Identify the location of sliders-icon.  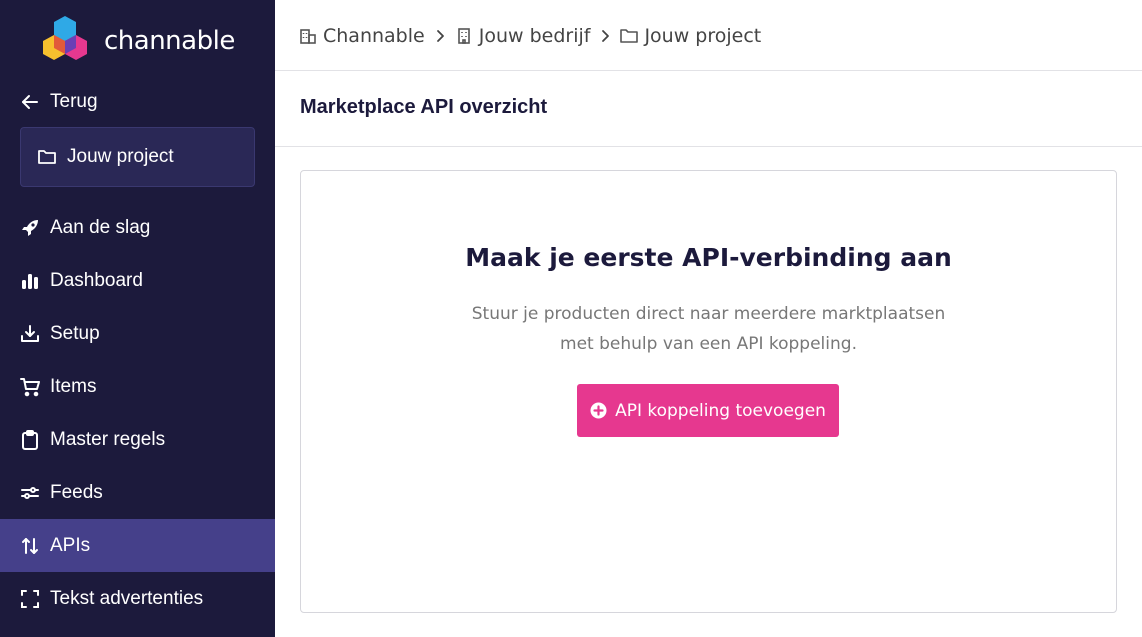
(30, 492).